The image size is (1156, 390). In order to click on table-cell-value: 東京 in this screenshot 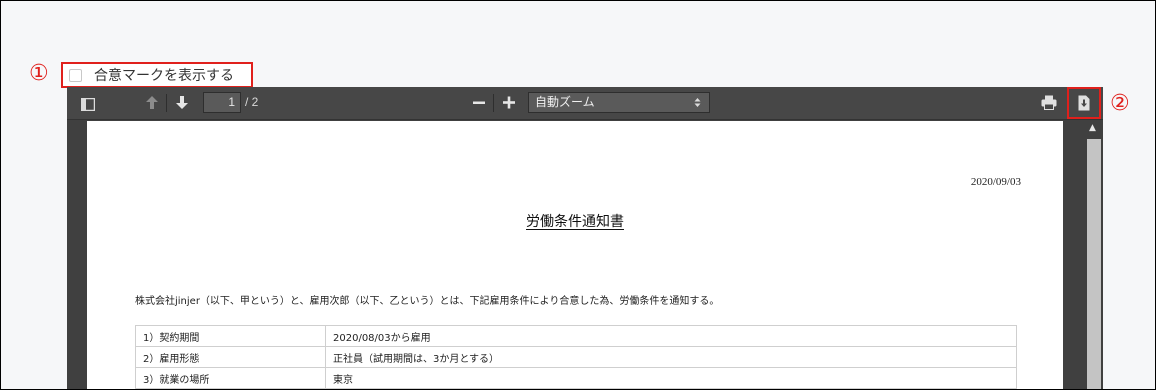, I will do `click(671, 378)`.